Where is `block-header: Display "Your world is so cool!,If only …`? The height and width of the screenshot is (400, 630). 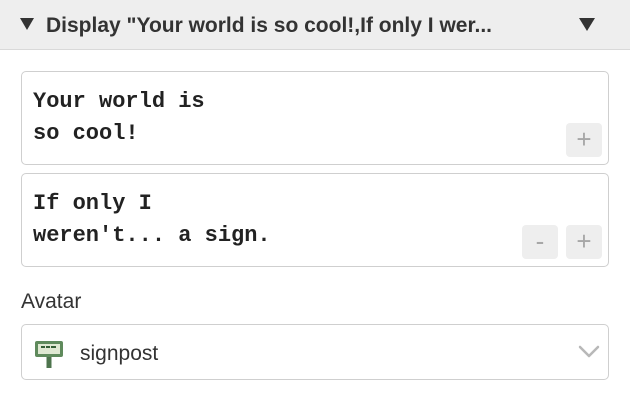 block-header: Display "Your world is so cool!,If only … is located at coordinates (315, 25).